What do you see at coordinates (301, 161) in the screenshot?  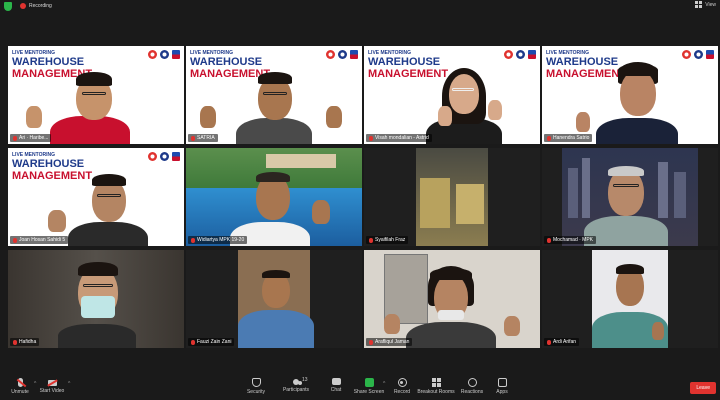 I see `building-background` at bounding box center [301, 161].